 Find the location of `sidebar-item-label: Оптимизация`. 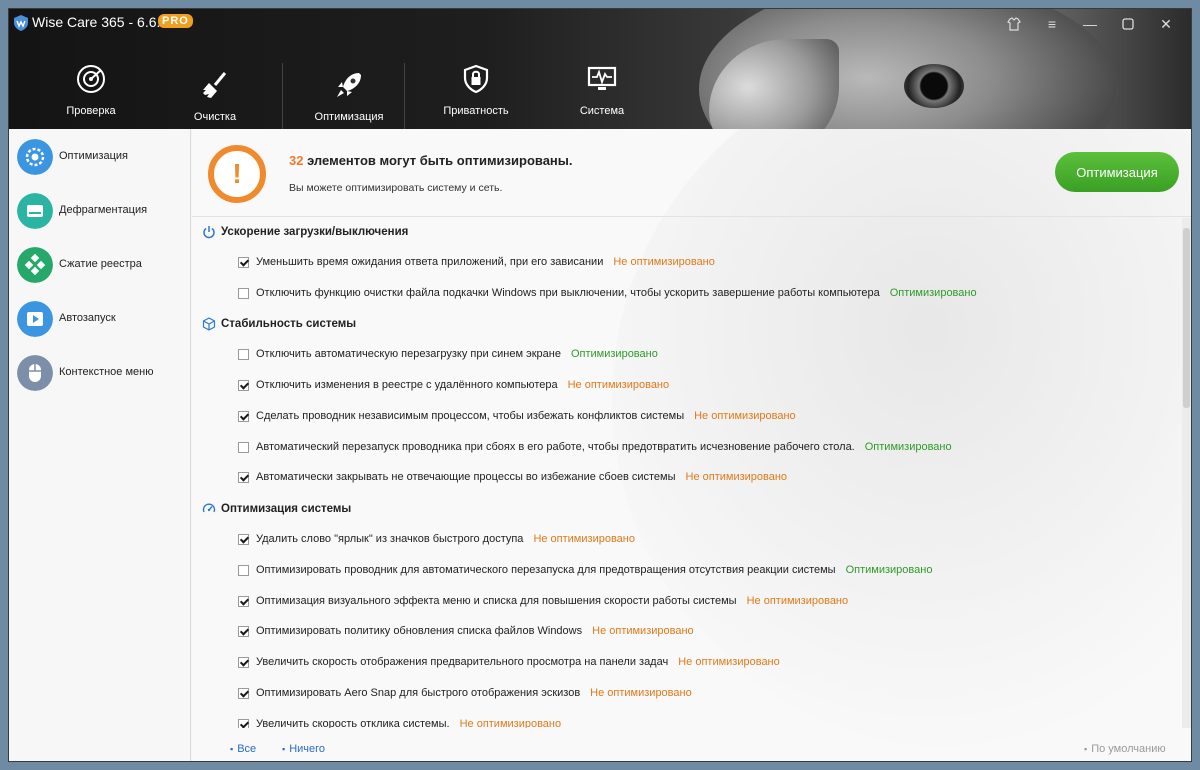

sidebar-item-label: Оптимизация is located at coordinates (93, 156).